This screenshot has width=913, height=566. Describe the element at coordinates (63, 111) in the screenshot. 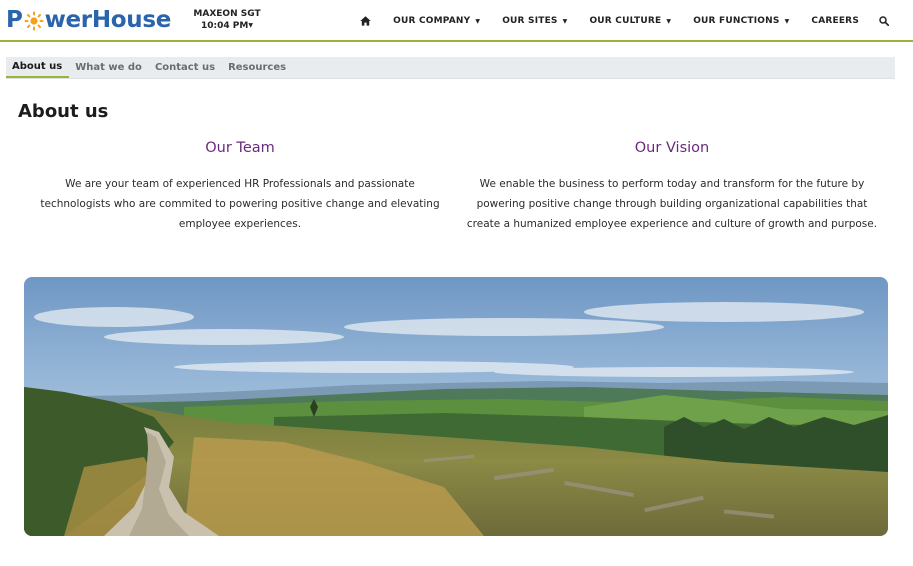

I see `page-title: About us` at that location.